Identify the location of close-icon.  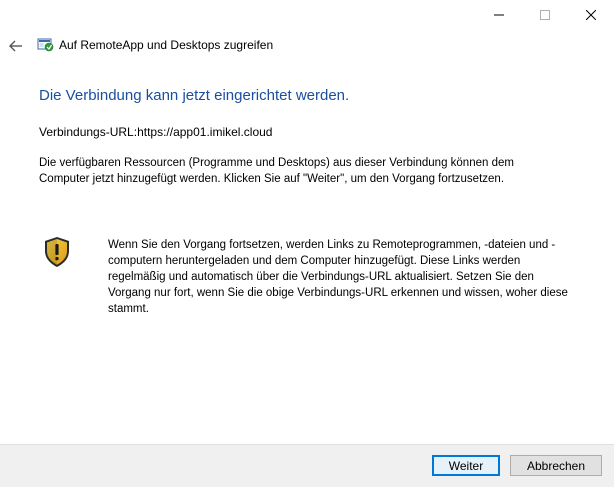
(591, 15).